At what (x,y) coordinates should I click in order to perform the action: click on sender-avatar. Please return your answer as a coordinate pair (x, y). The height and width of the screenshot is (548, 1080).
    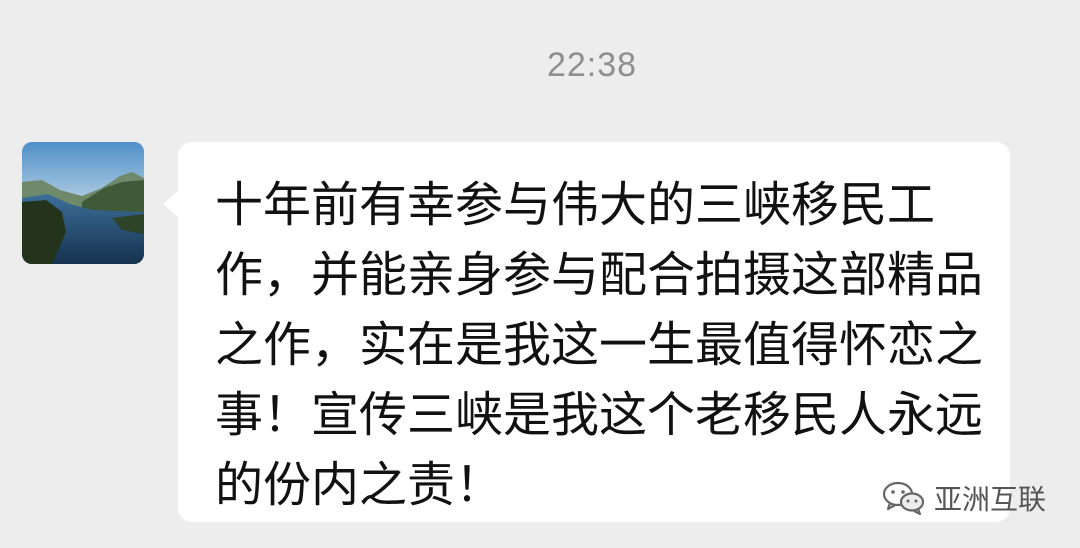
    Looking at the image, I should click on (83, 203).